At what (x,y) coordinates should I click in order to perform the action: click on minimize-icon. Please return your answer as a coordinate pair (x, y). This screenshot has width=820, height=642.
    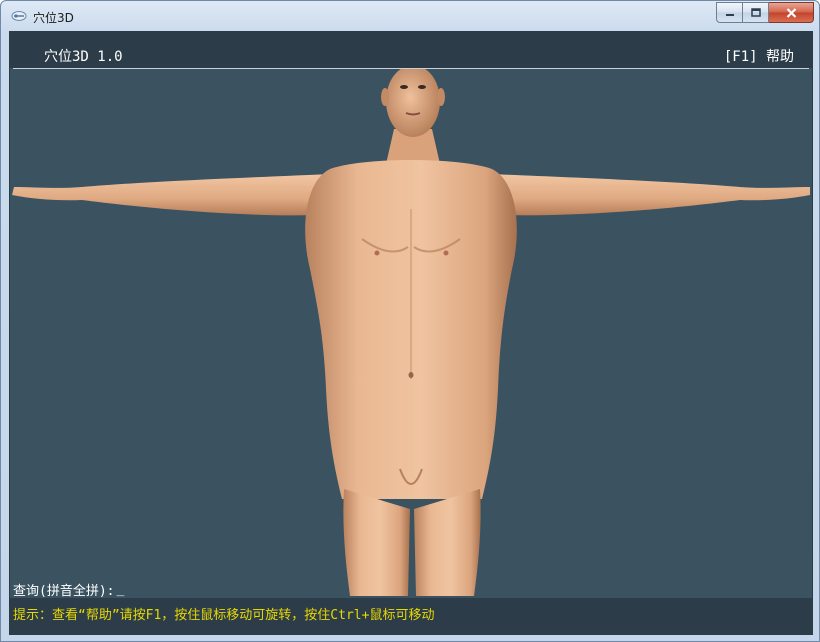
    Looking at the image, I should click on (729, 14).